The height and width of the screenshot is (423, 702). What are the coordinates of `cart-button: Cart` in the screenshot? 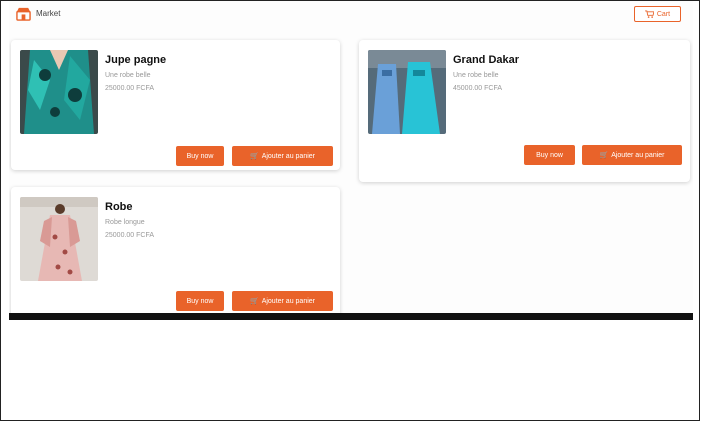 It's located at (657, 14).